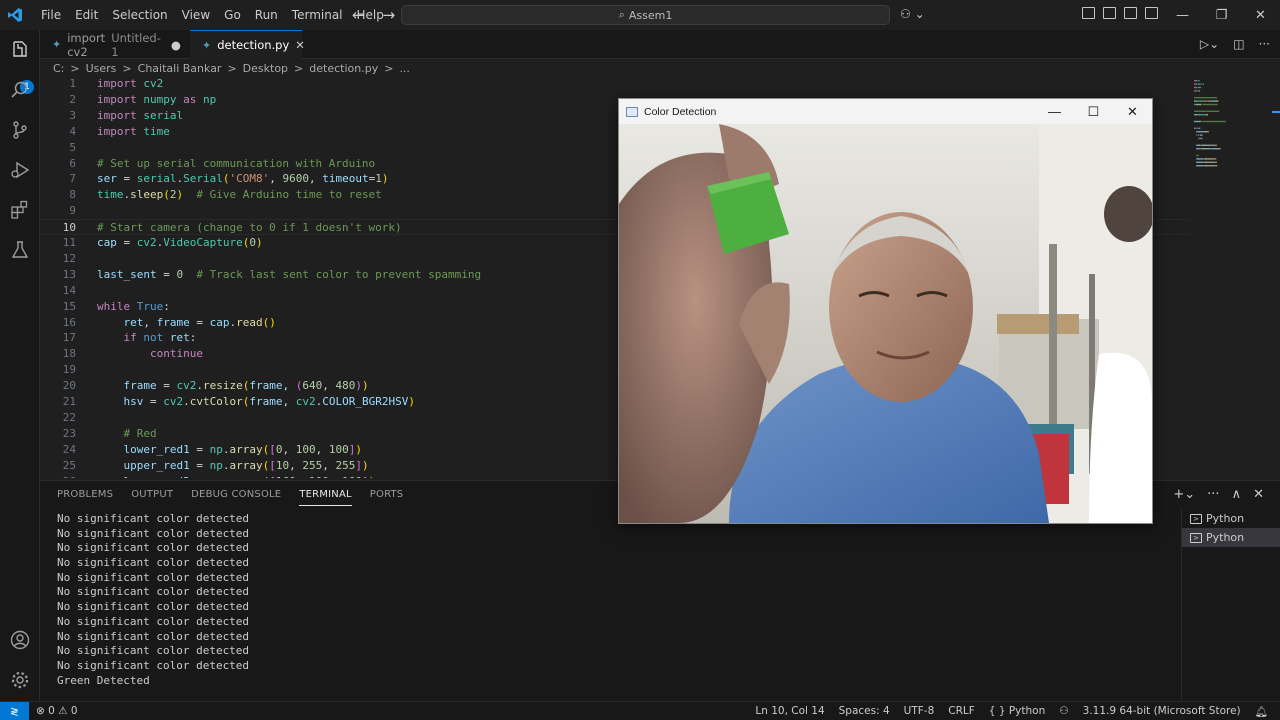  I want to click on notifications-bell-icon: 🔔︎, so click(1261, 711).